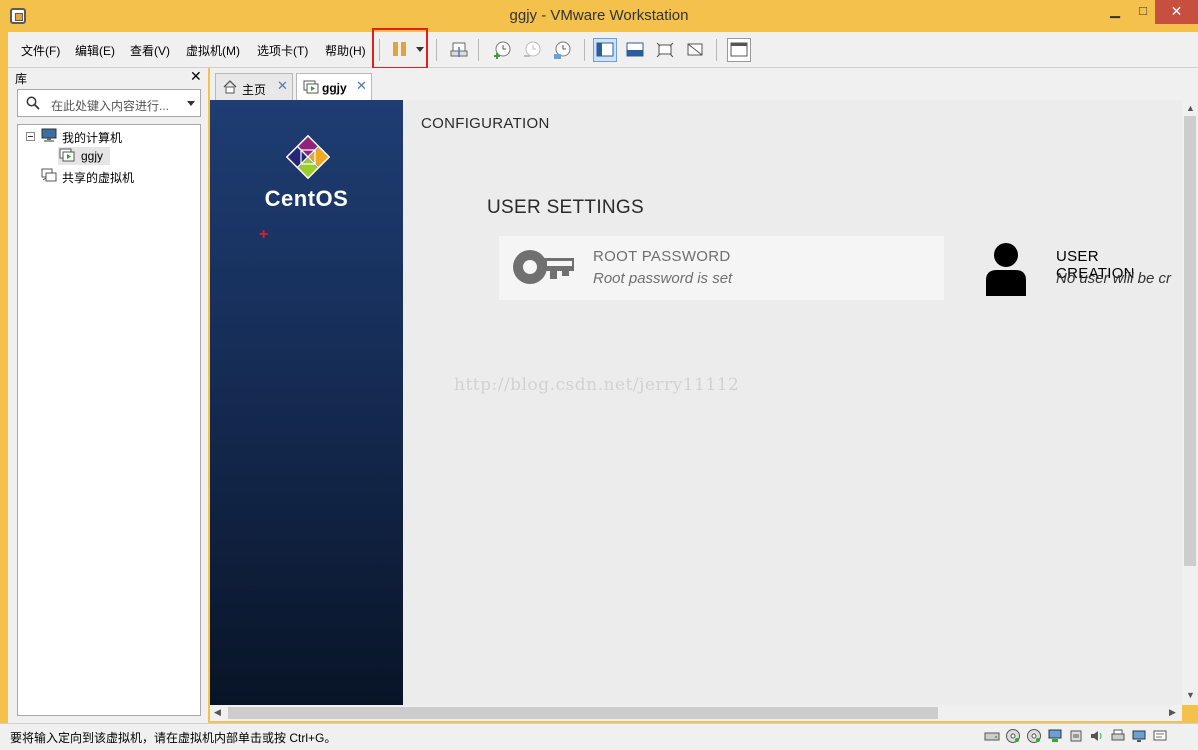 Image resolution: width=1198 pixels, height=750 pixels. I want to click on scroll-up-icon: ▲, so click(1190, 108).